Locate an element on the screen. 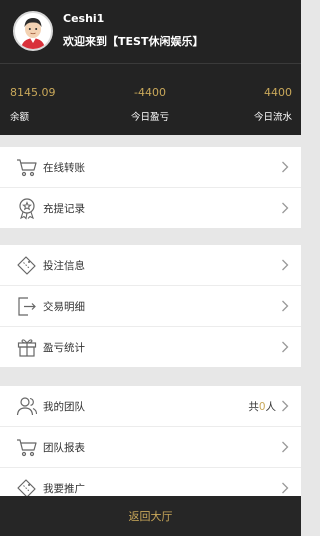  menu-item-team-report: 团队报表 is located at coordinates (150, 447).